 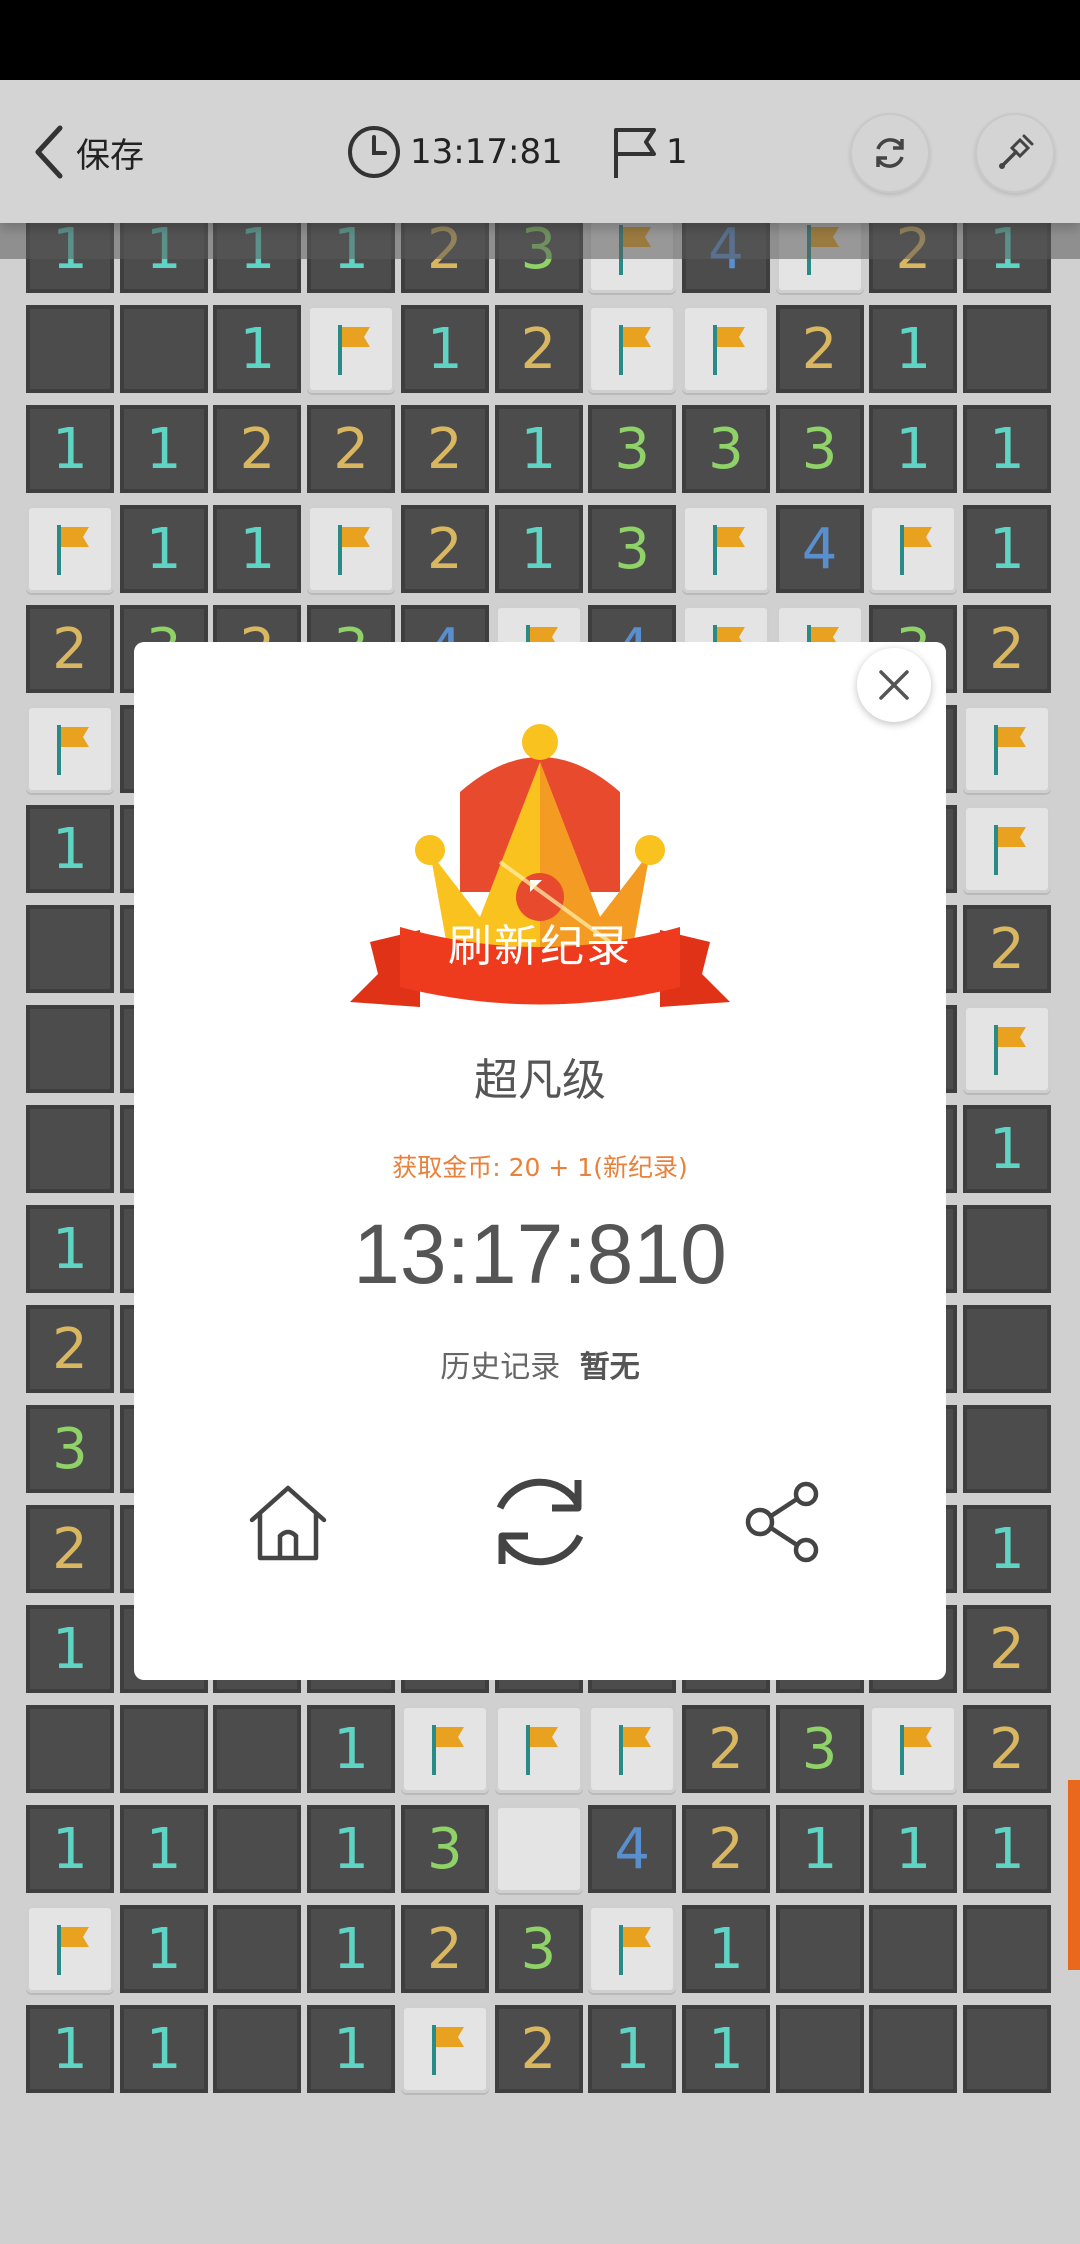 What do you see at coordinates (538, 1849) in the screenshot?
I see `covered-cell` at bounding box center [538, 1849].